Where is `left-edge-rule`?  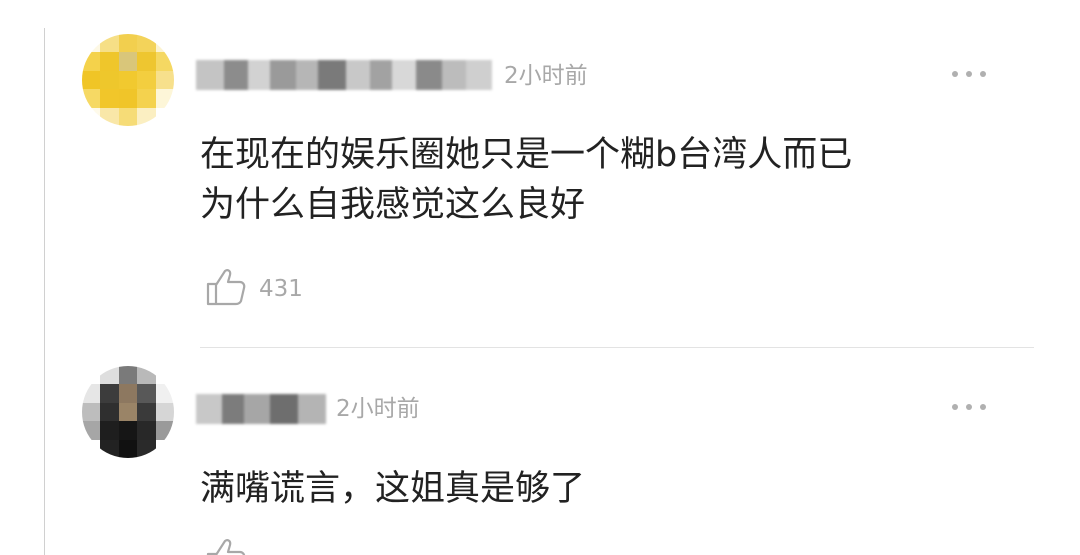 left-edge-rule is located at coordinates (44, 291).